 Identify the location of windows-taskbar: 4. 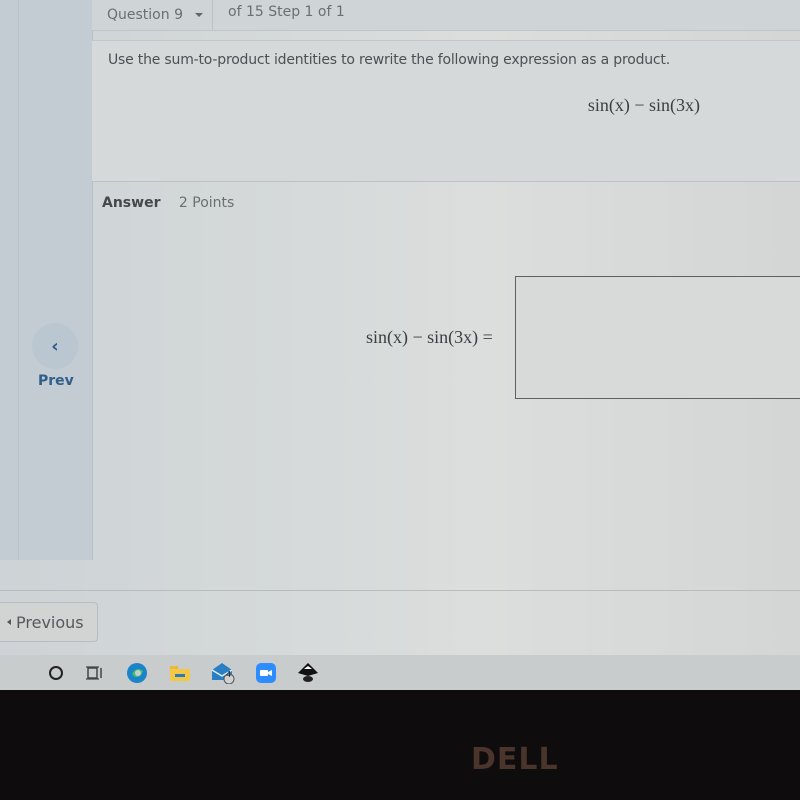
(400, 672).